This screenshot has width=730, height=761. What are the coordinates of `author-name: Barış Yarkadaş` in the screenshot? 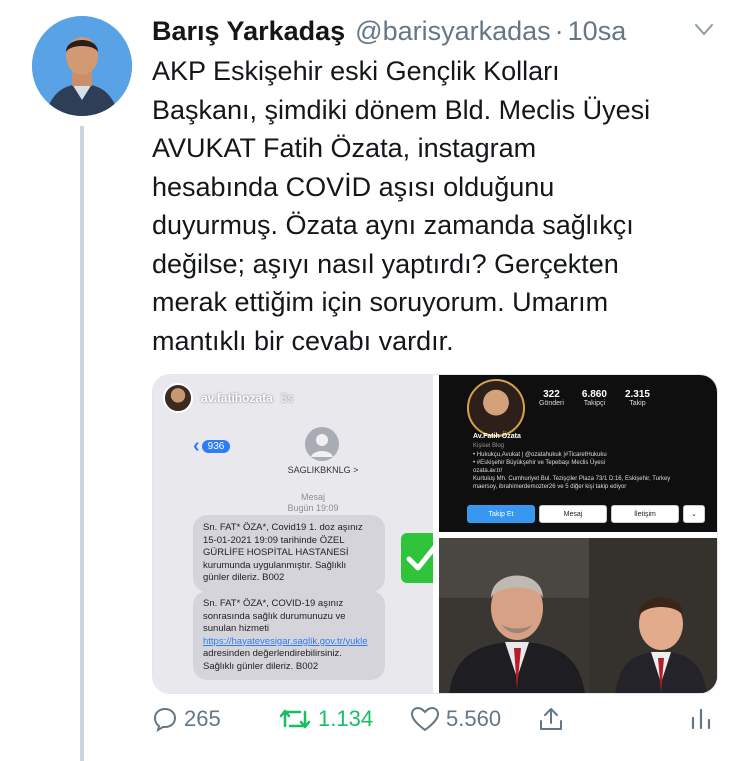 It's located at (248, 31).